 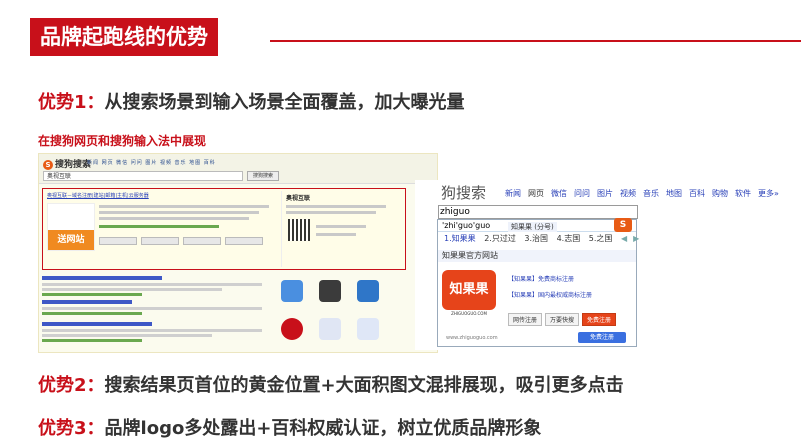 I want to click on advantage-2: 优势2：搜索结果页首位的黄金位置+大面积图文混排展现，吸引更多点击, so click(x=331, y=384).